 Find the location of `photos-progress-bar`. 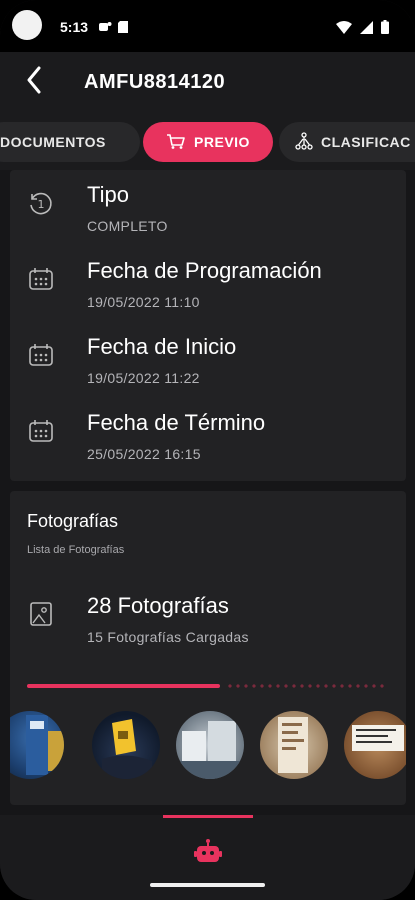

photos-progress-bar is located at coordinates (206, 686).